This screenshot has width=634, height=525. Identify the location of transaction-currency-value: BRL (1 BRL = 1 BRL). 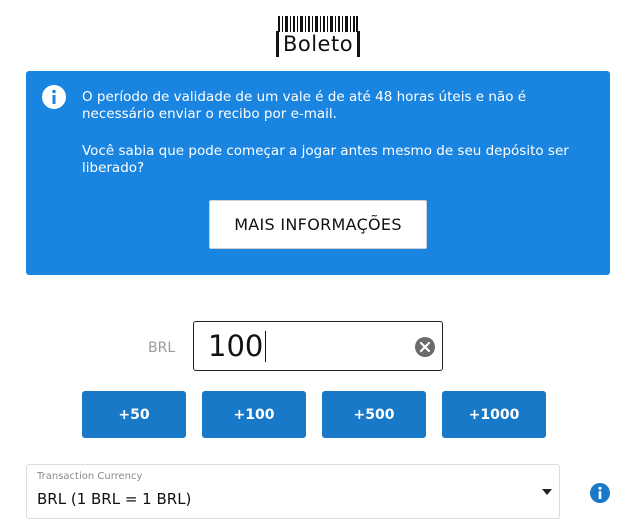
(114, 499).